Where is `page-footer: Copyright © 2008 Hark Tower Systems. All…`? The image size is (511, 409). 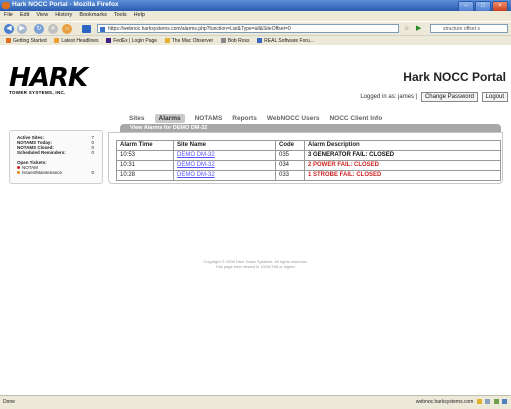
page-footer: Copyright © 2008 Hark Tower Systems. All… is located at coordinates (255, 264).